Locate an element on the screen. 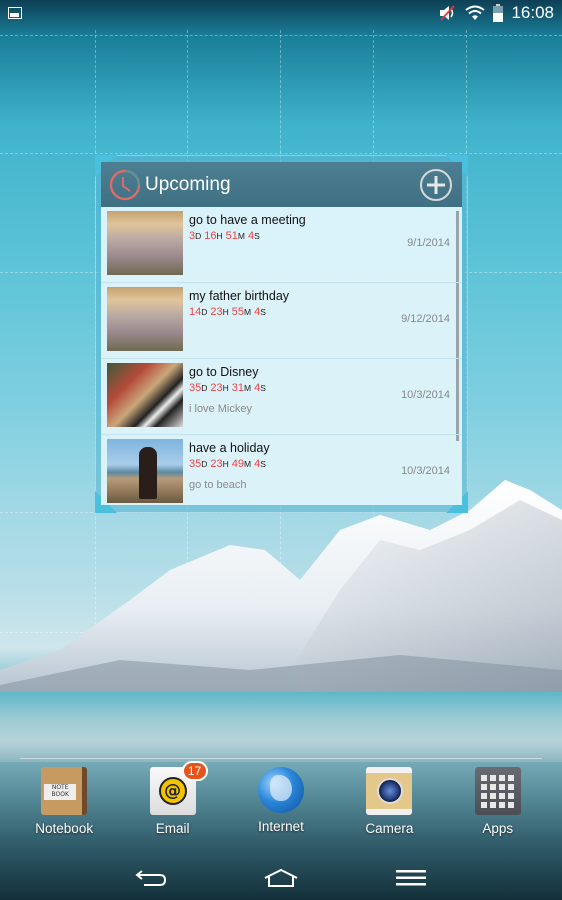 The width and height of the screenshot is (562, 900). gallery-icon is located at coordinates (15, 13).